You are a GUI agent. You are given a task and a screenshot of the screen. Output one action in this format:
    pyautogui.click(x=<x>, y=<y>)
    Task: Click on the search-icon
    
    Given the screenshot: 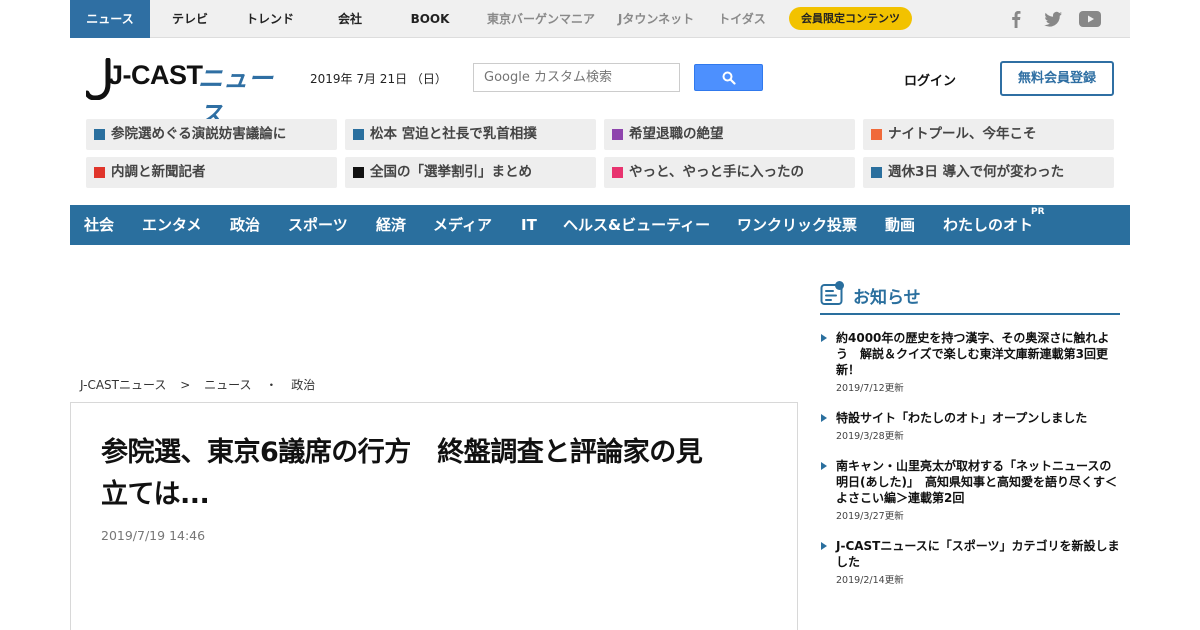 What is the action you would take?
    pyautogui.click(x=729, y=78)
    